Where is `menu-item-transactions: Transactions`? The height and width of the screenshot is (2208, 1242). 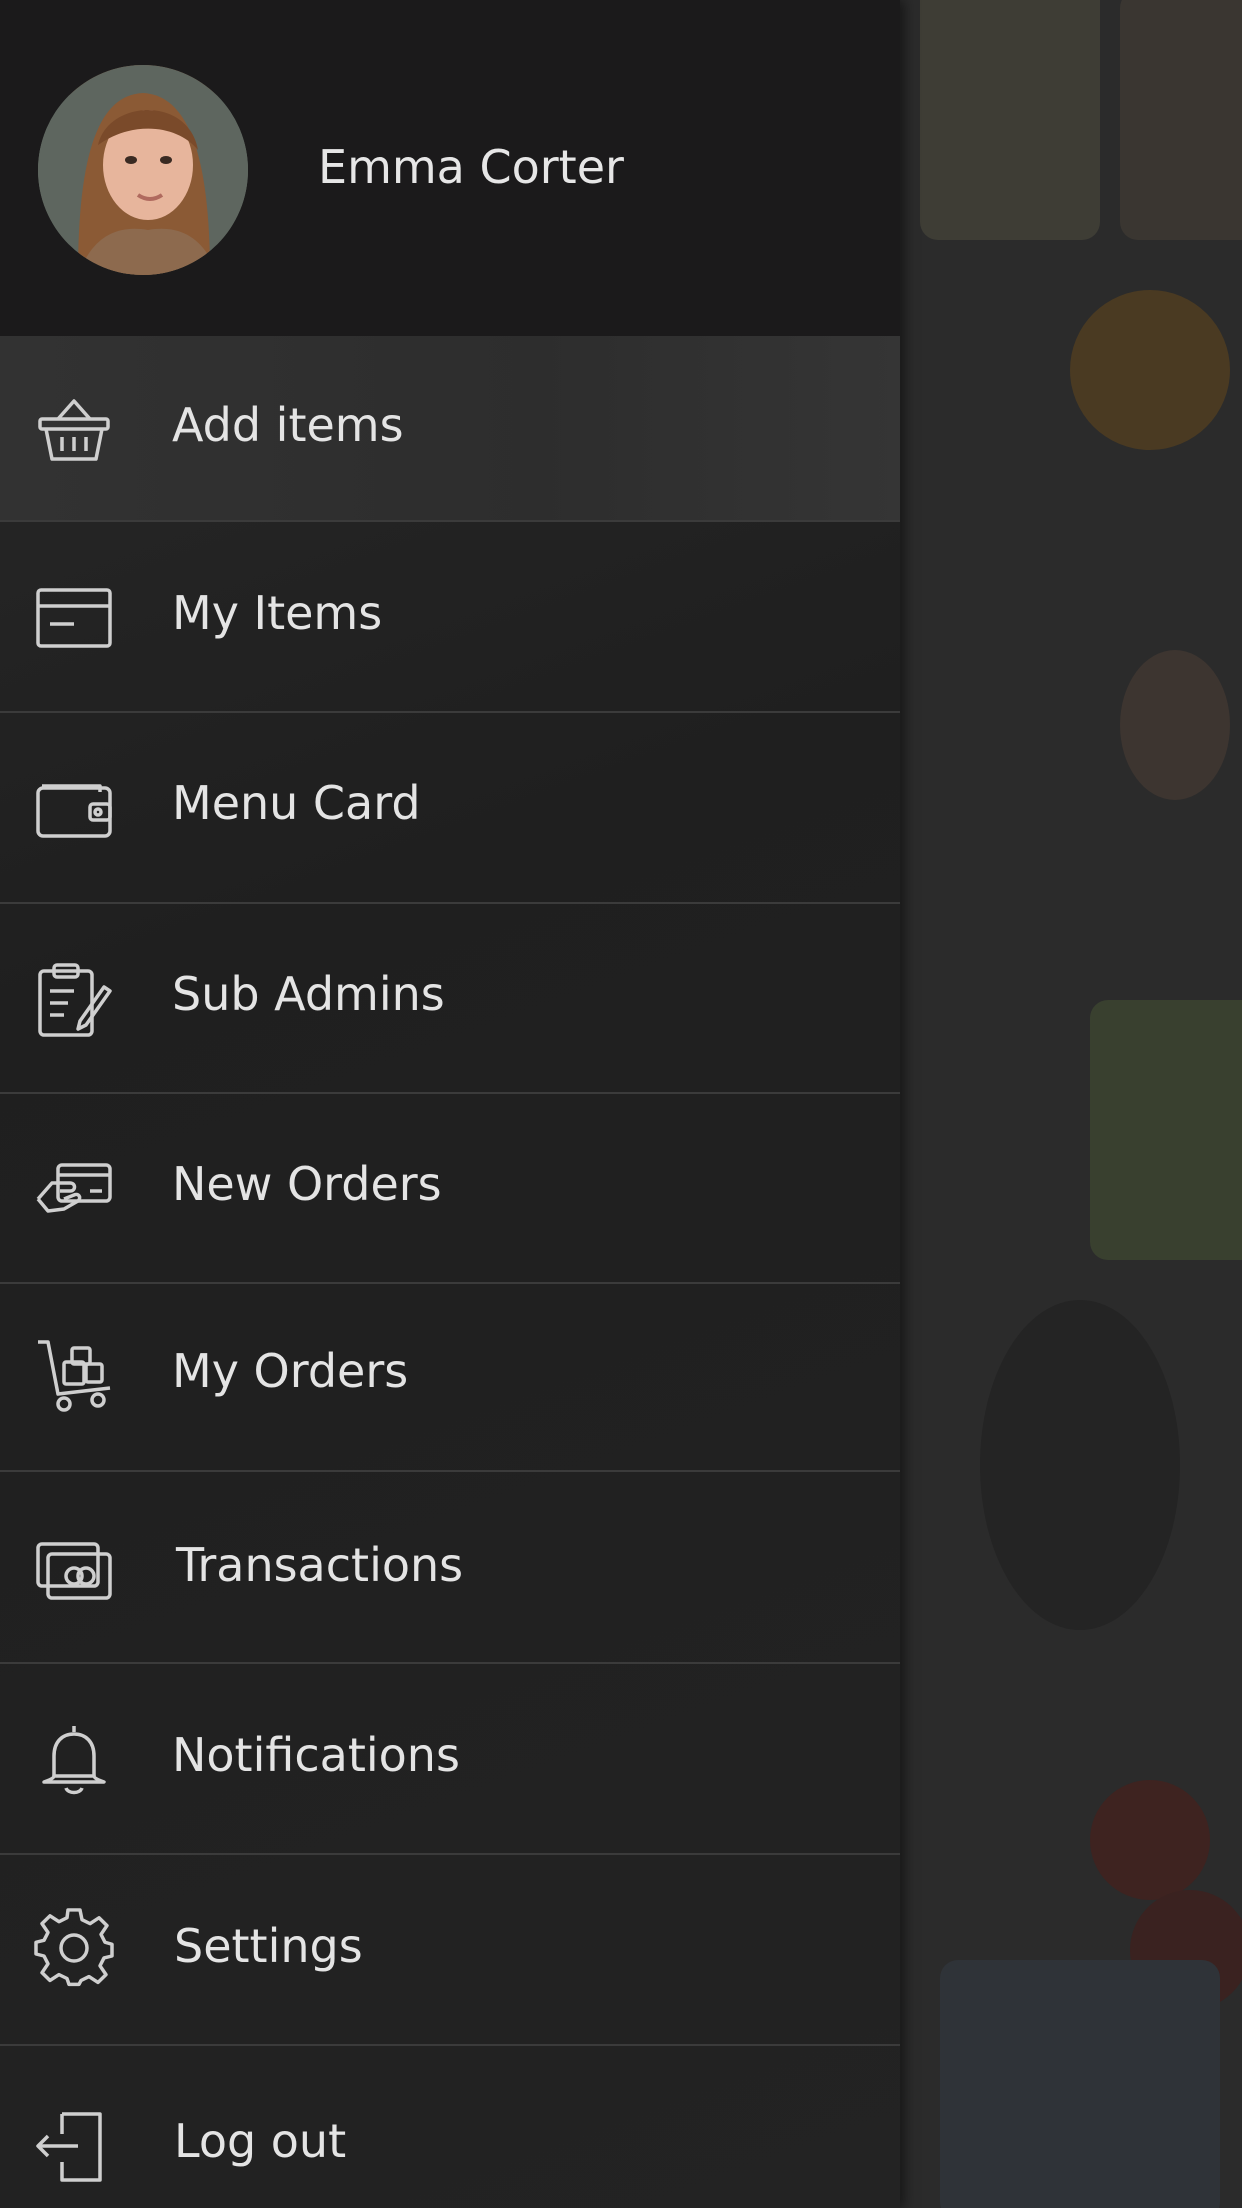 menu-item-transactions: Transactions is located at coordinates (450, 1568).